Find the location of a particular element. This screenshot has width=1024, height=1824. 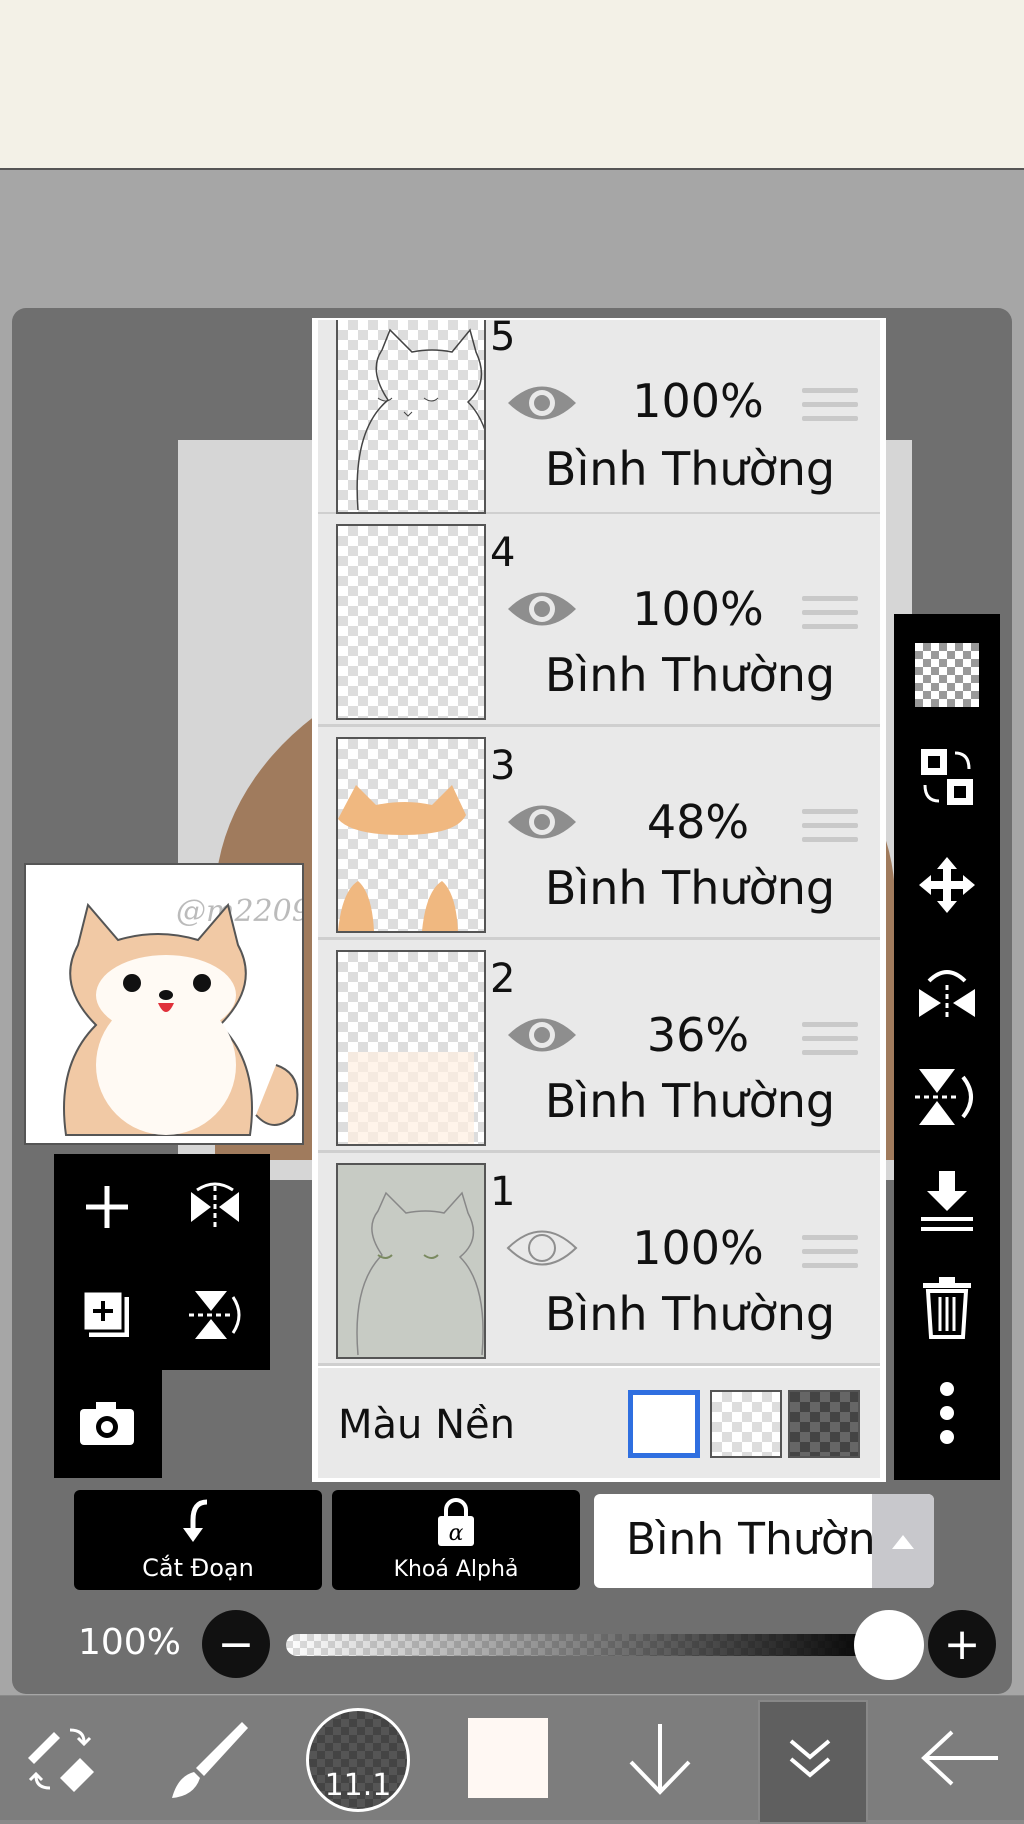

merge-down-icon is located at coordinates (947, 1201).